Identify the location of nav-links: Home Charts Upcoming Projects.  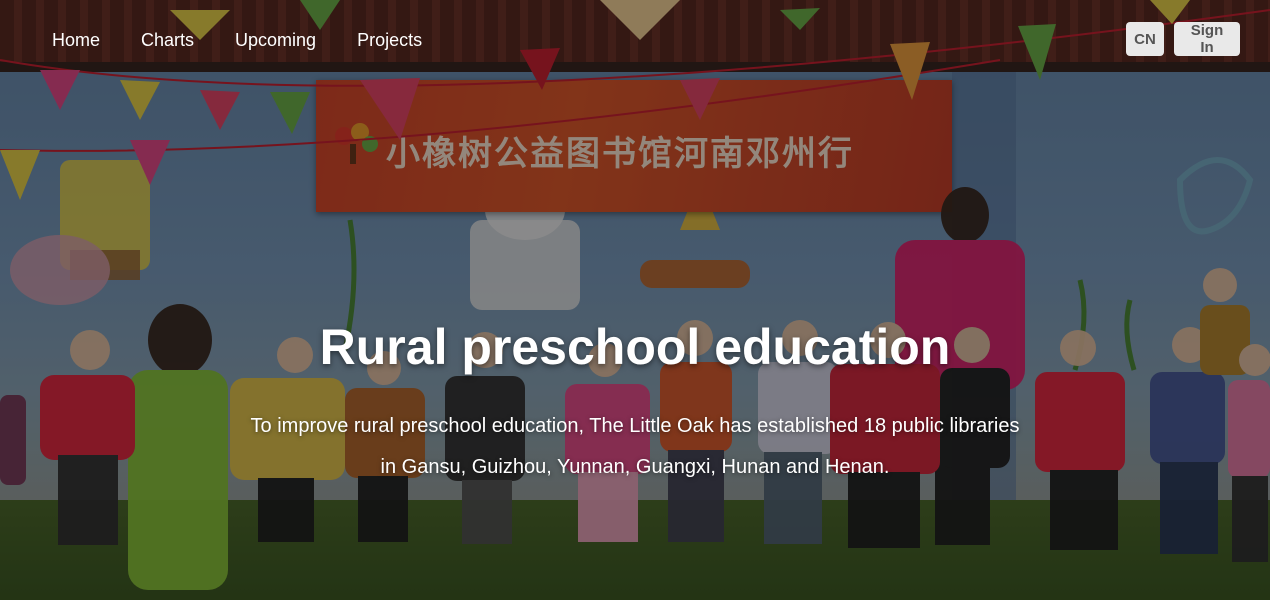
(257, 40).